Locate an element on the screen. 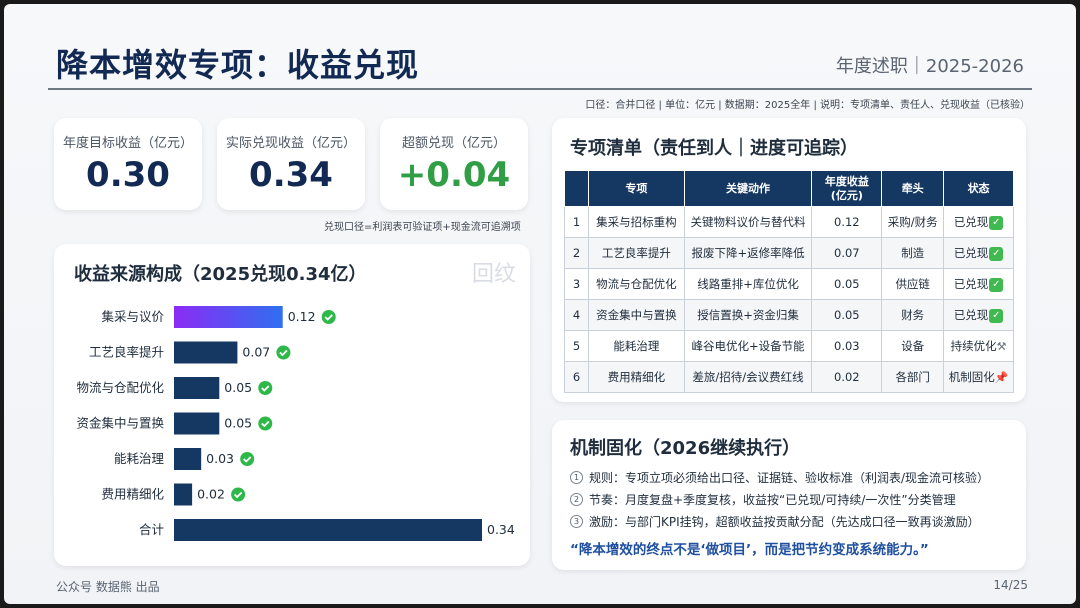 The width and height of the screenshot is (1080, 608). list-item: 2 节奏：月度复盘+季度复核，收益按“已兑现/可持续/一次性”分类管理 is located at coordinates (779, 499).